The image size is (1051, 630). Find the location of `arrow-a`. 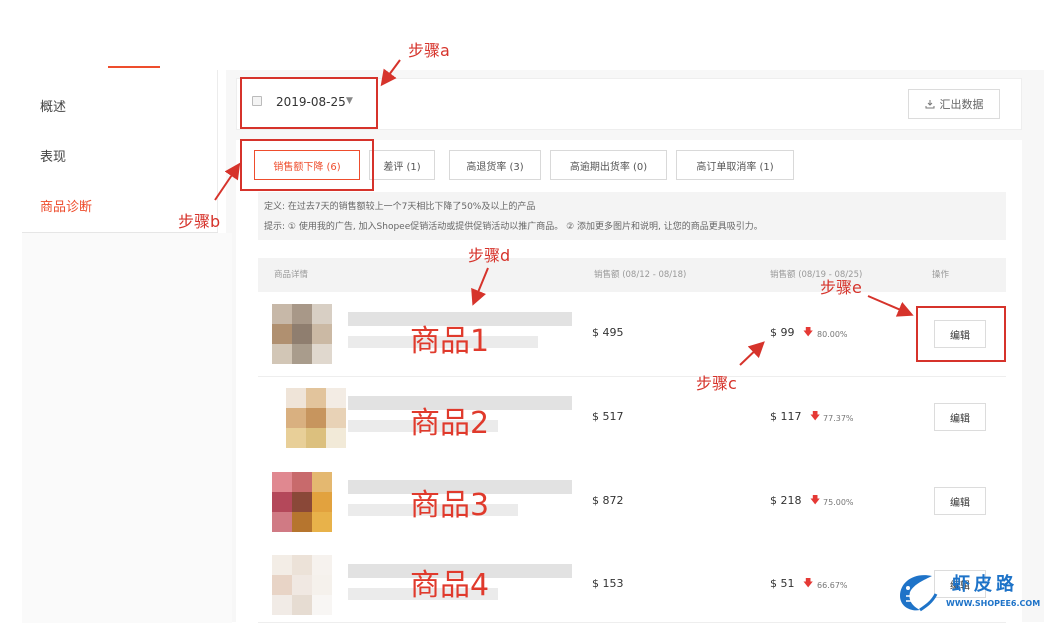

arrow-a is located at coordinates (390, 73).